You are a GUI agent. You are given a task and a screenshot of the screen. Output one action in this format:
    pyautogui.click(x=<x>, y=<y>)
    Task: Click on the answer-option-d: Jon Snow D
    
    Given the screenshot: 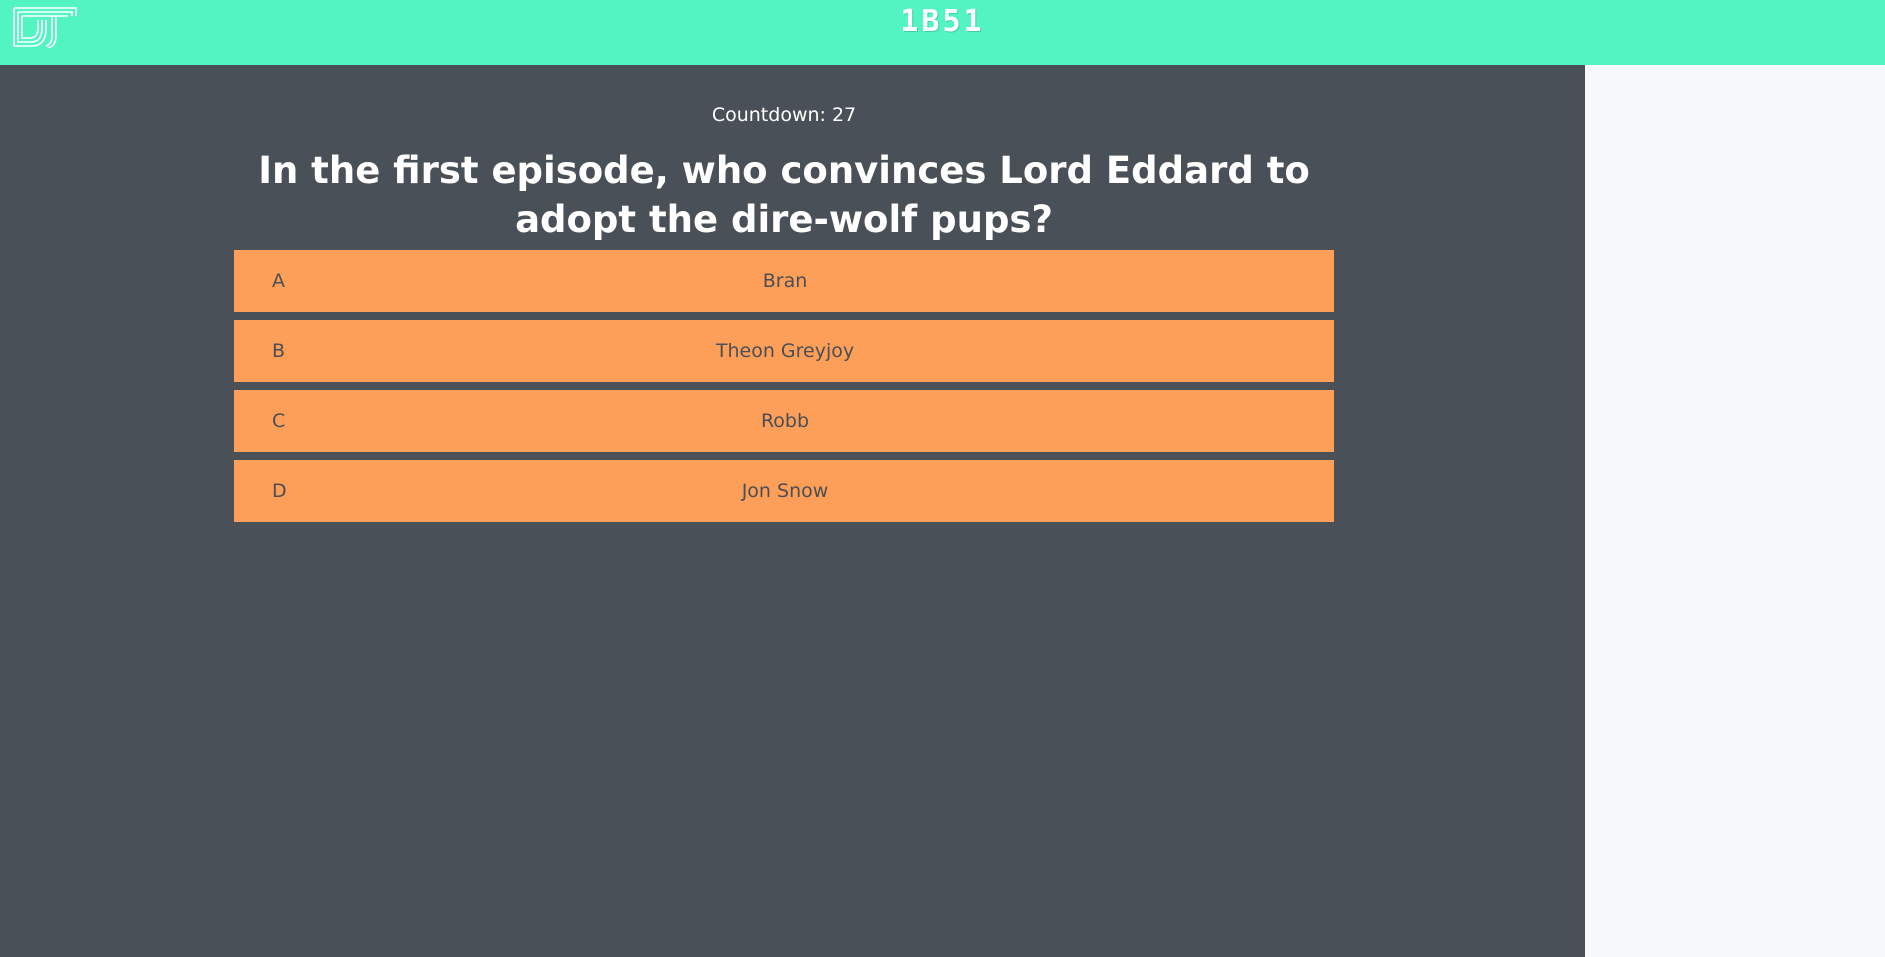 What is the action you would take?
    pyautogui.click(x=784, y=491)
    